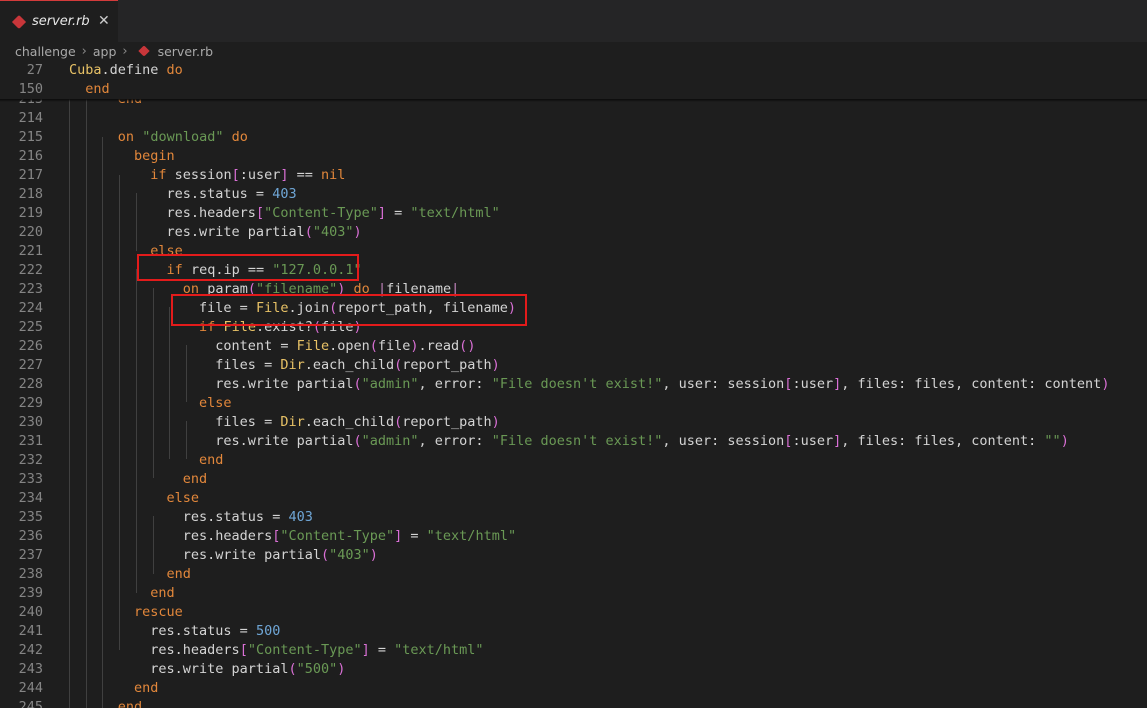  I want to click on line-number: 228, so click(30, 384).